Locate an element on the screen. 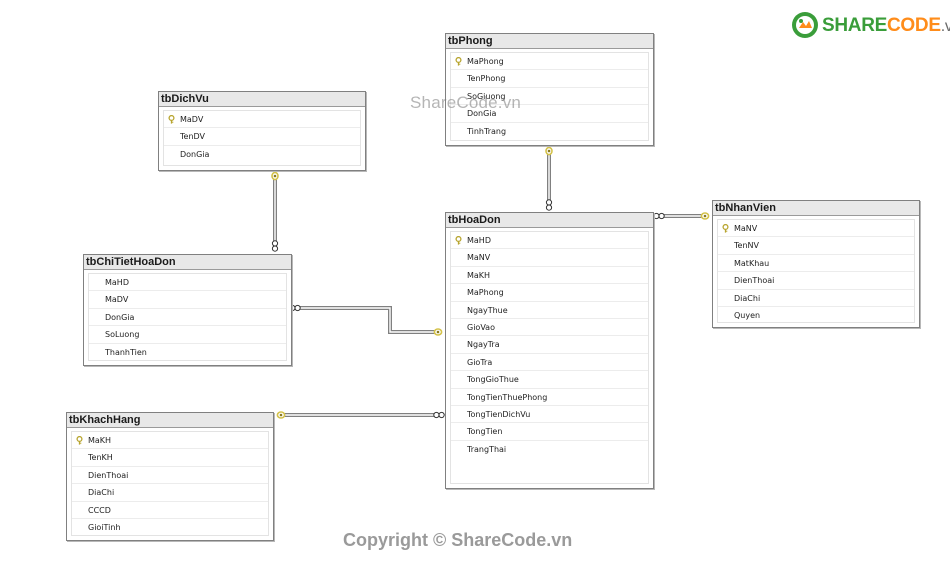 This screenshot has width=950, height=569. field-row: TrangThai is located at coordinates (549, 449).